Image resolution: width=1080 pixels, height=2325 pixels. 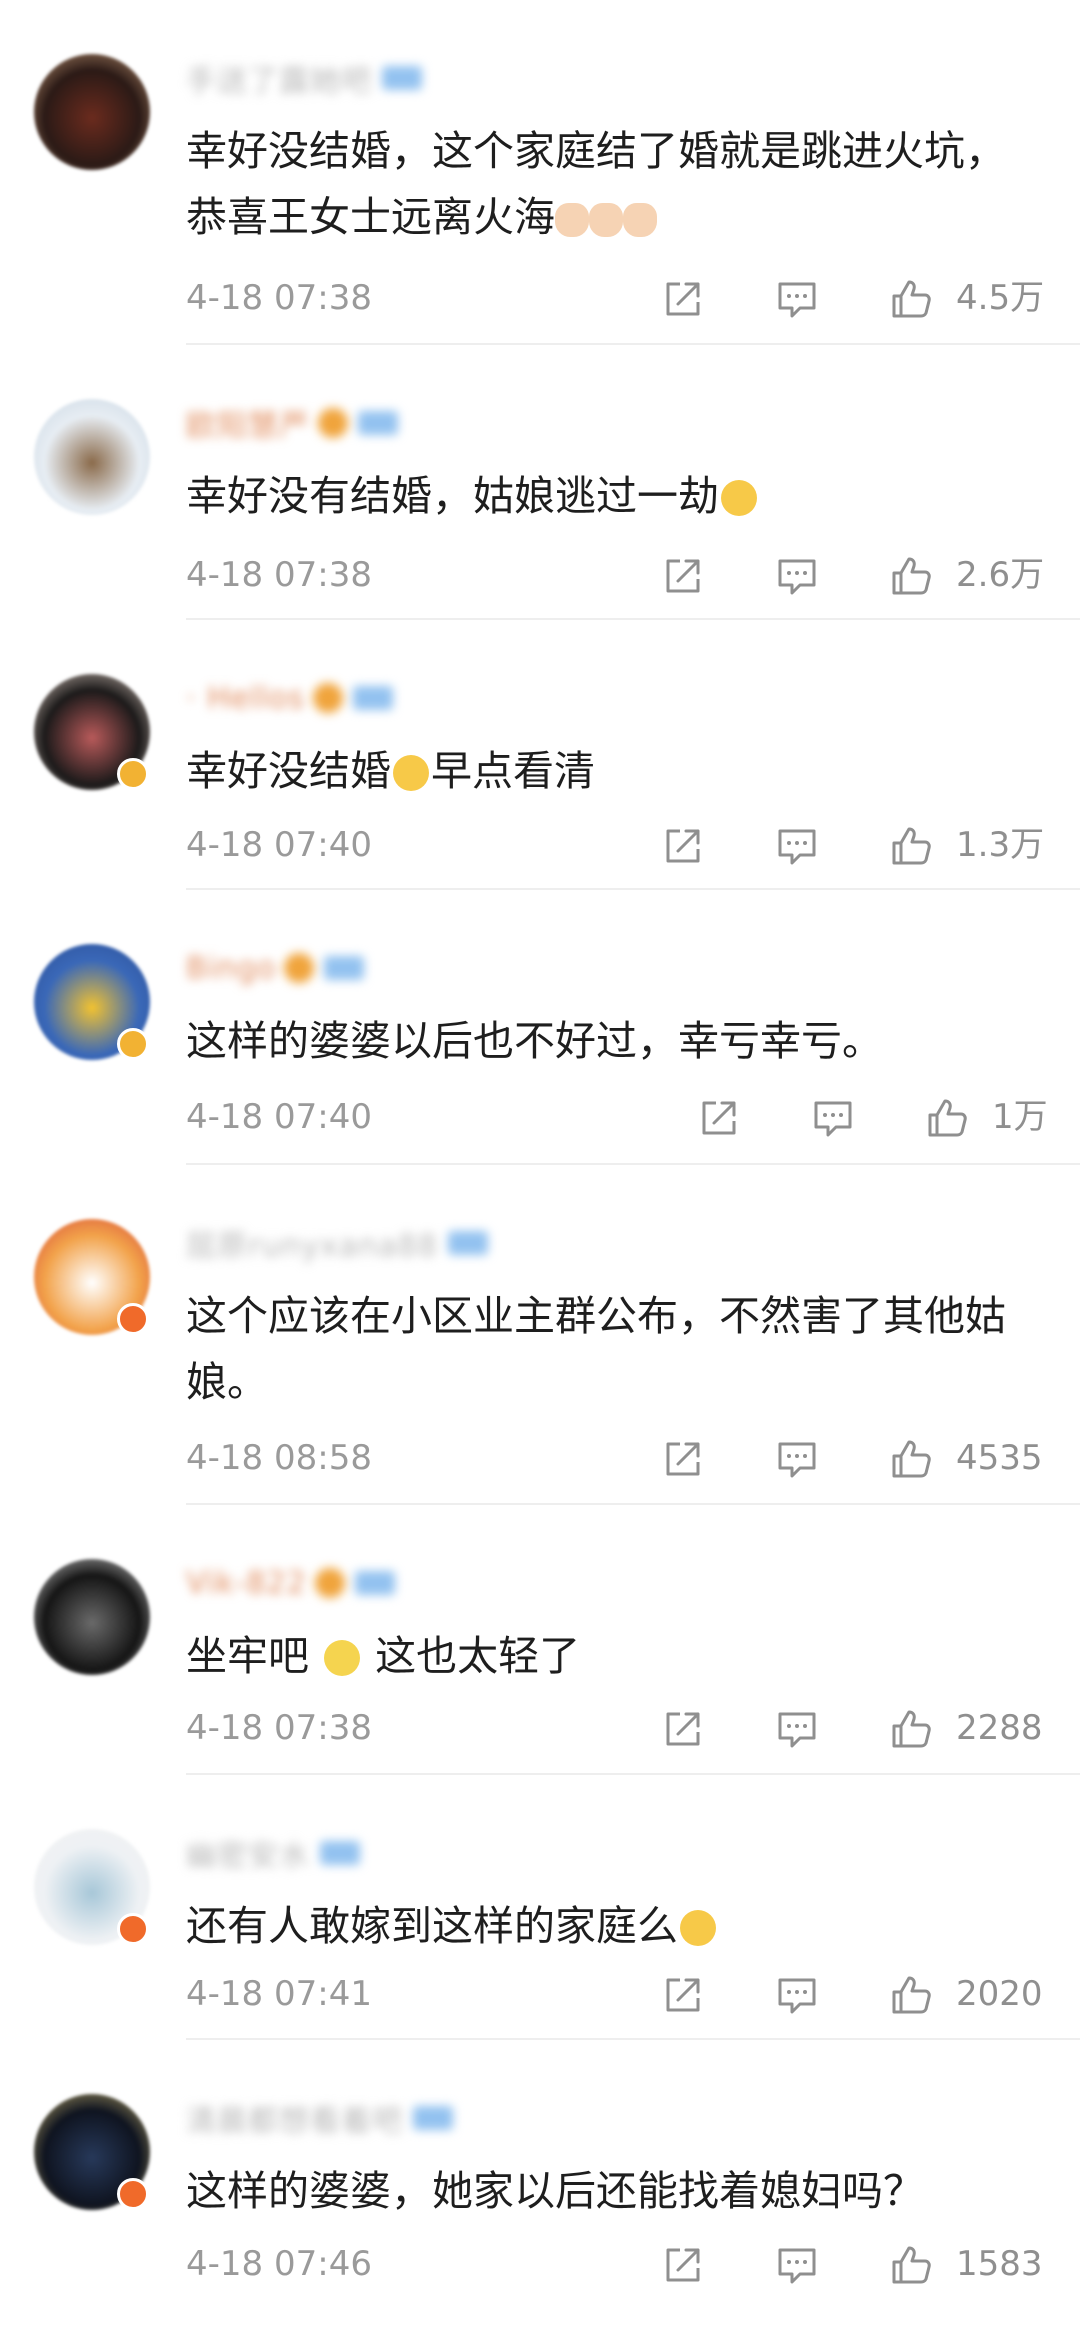 I want to click on username-text: 幽密安水, so click(x=248, y=1856).